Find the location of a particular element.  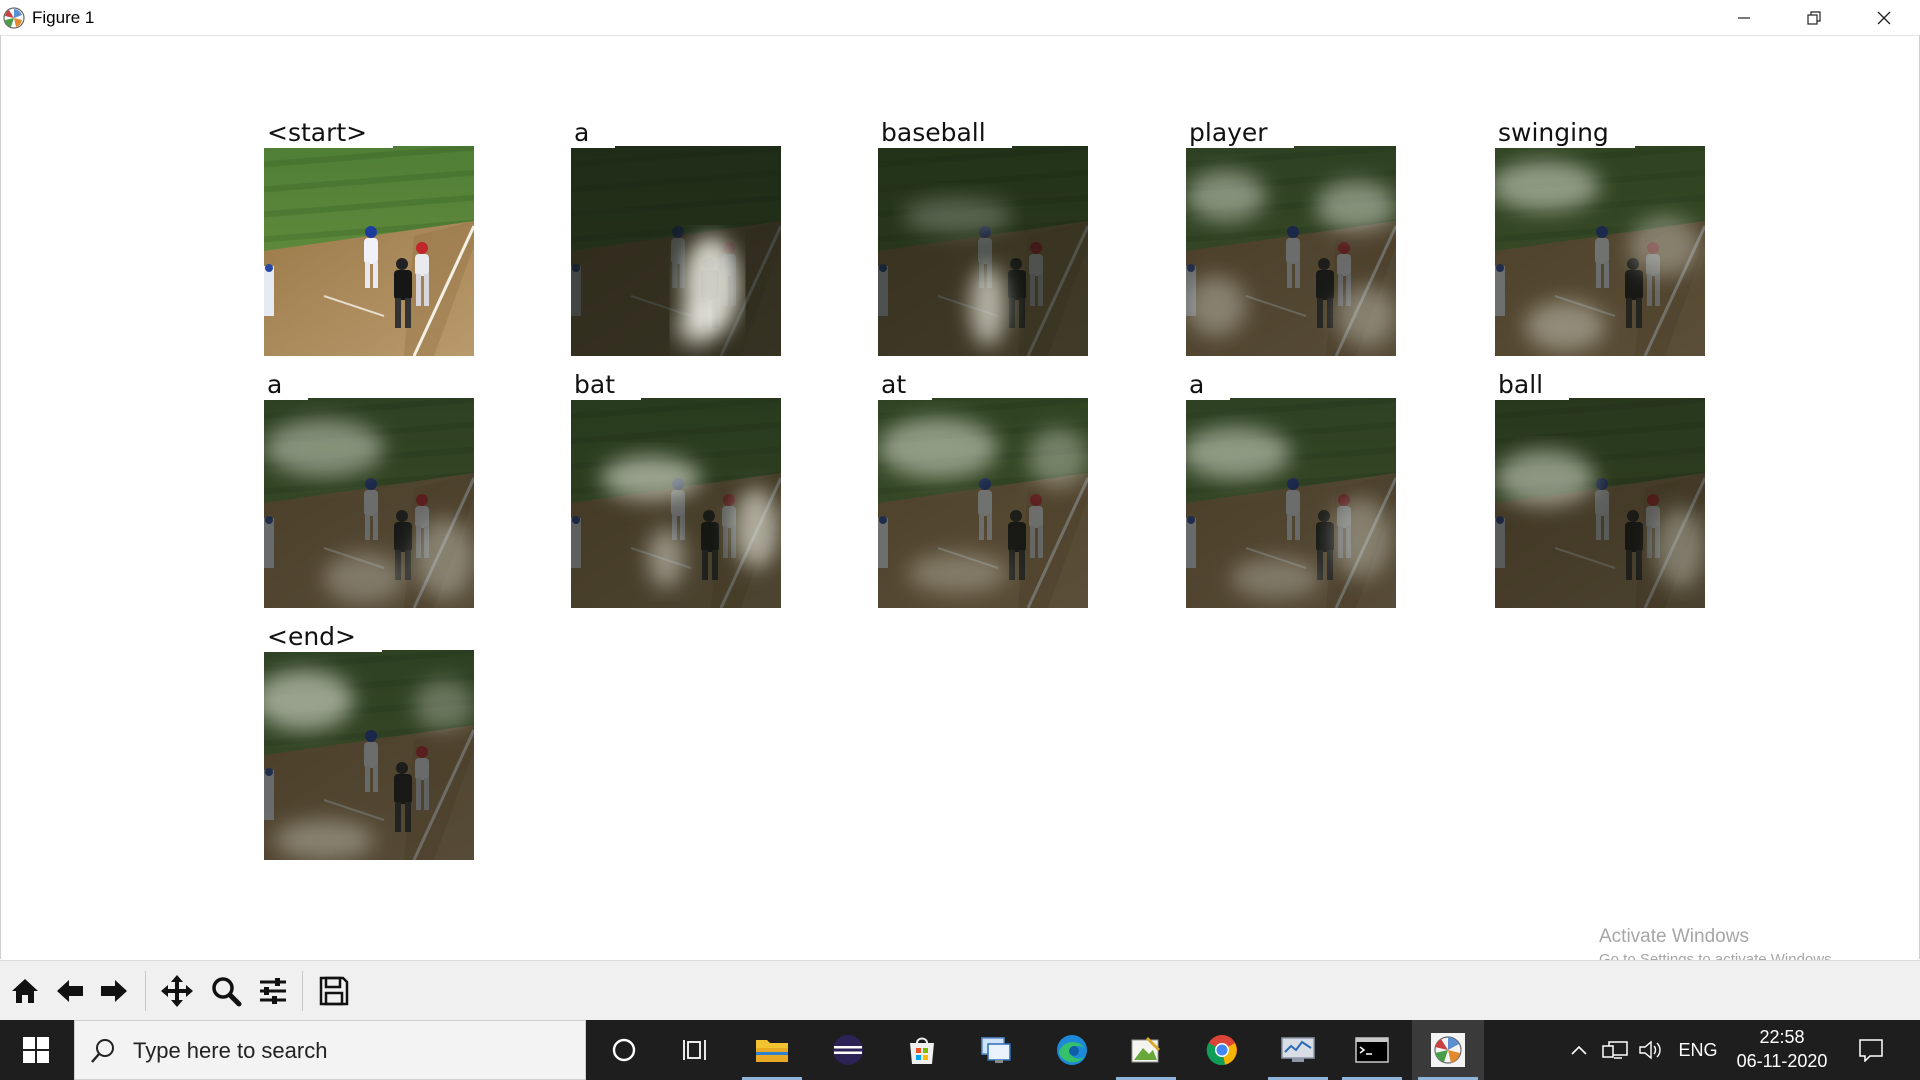

panel-1: a is located at coordinates (676, 237).